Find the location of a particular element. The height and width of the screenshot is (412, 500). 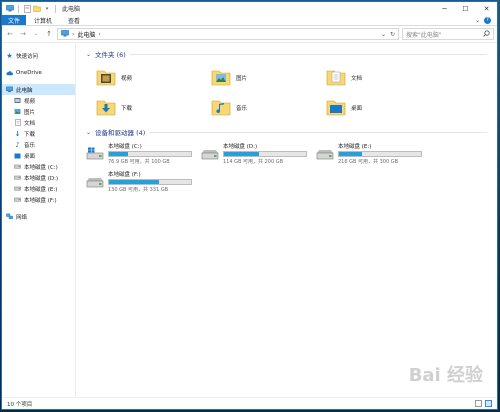

sidebar-item-drive-e: 本地磁盘 (E:) is located at coordinates (38, 188).